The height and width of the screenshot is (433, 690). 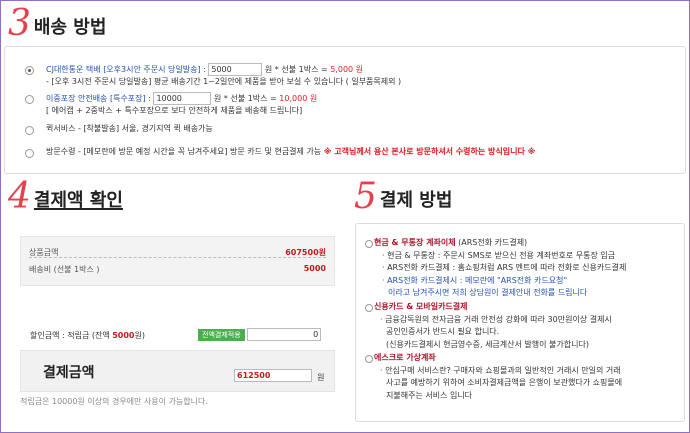 I want to click on total-text: 10,000 원, so click(x=298, y=98).